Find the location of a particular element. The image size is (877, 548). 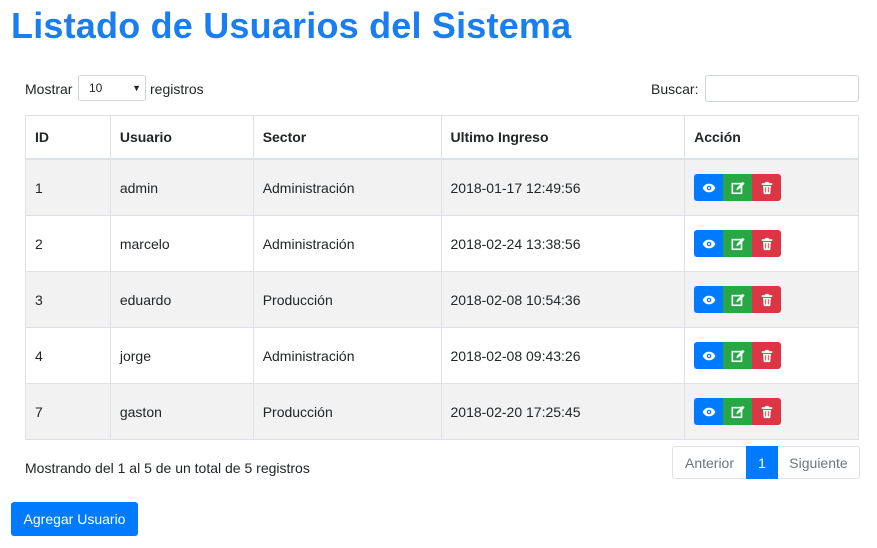

add-user-button: Agregar Usuario is located at coordinates (74, 519).